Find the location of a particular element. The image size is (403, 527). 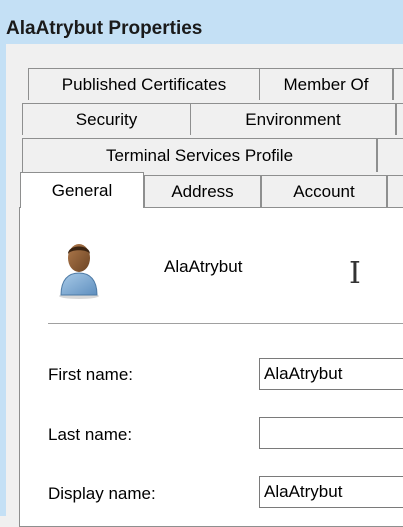

title-bar: AlaAtrybut Properties is located at coordinates (201, 22).